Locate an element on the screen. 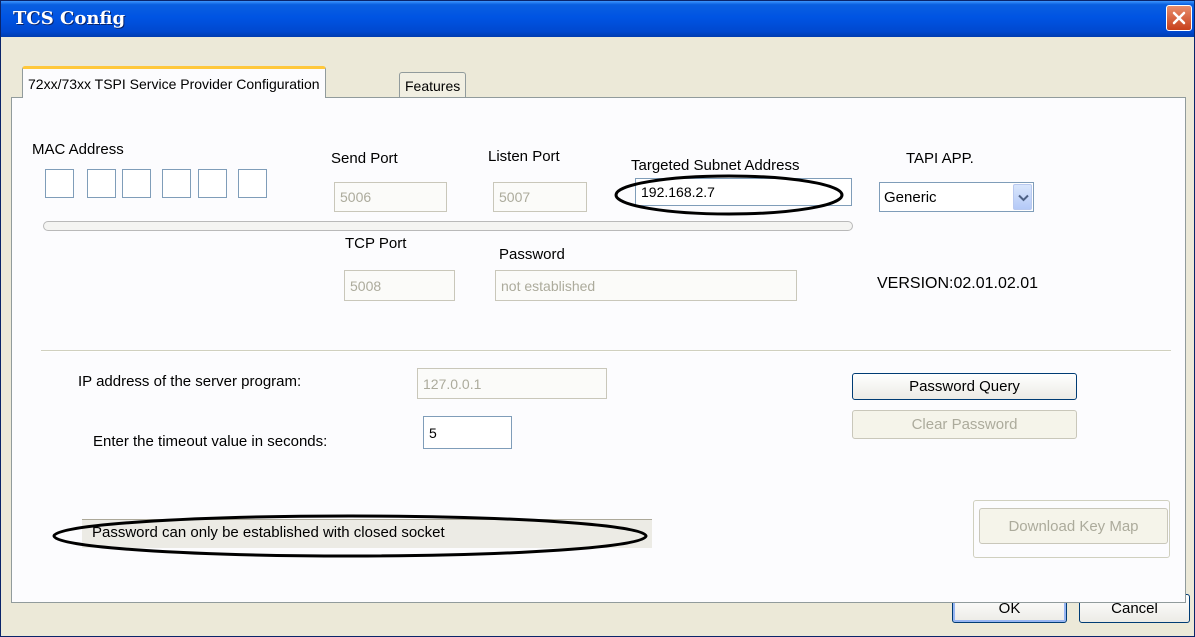  password-label: Password is located at coordinates (532, 254).